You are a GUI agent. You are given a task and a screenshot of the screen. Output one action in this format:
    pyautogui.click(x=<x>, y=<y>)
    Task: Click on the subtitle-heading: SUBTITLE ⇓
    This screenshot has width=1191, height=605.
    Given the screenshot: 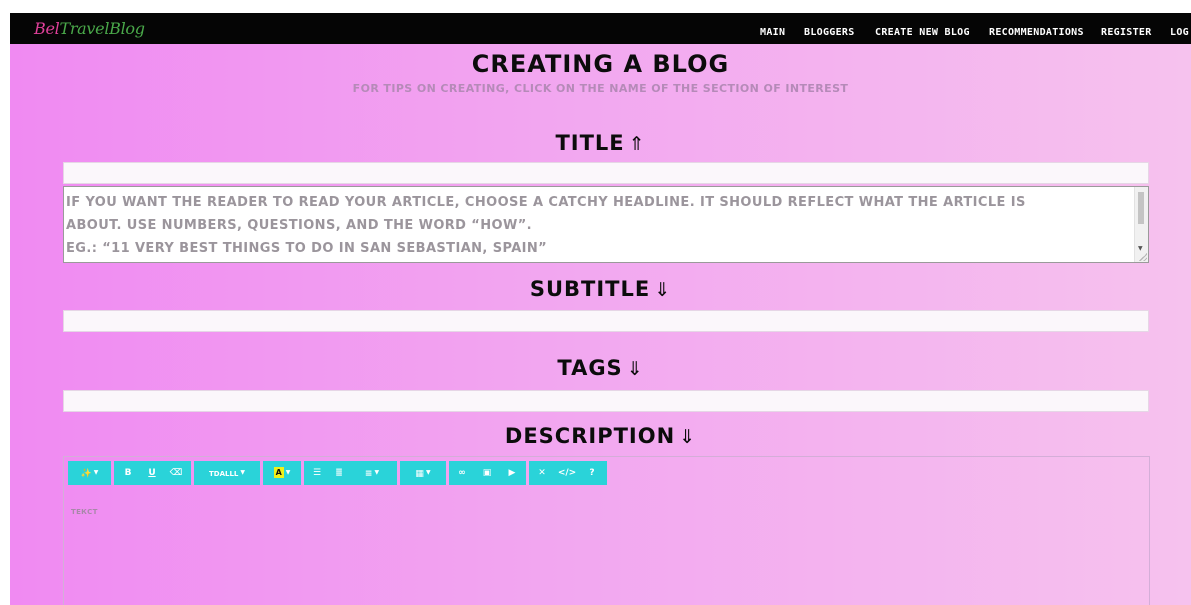 What is the action you would take?
    pyautogui.click(x=600, y=289)
    